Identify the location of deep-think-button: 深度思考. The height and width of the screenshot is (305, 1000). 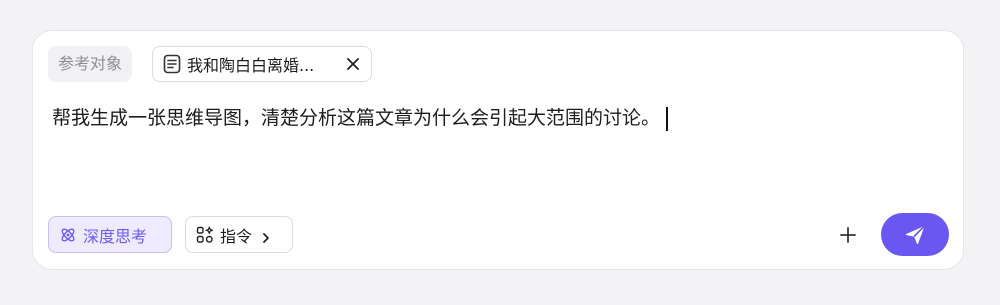
(110, 234).